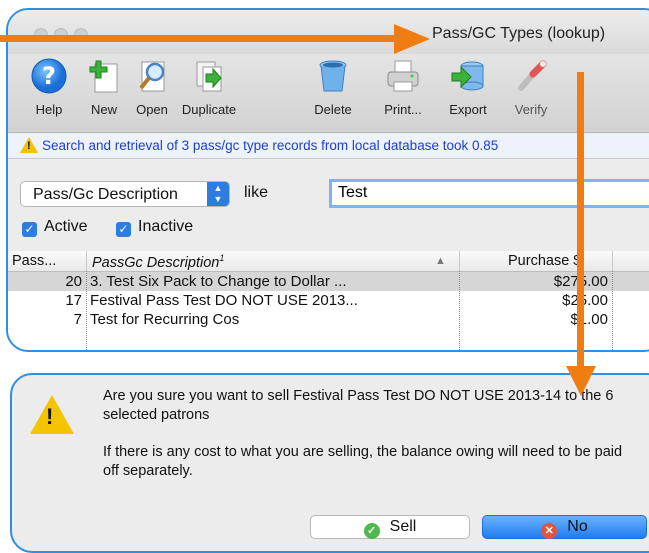 This screenshot has width=649, height=553. What do you see at coordinates (390, 527) in the screenshot?
I see `sell-button: ✓ Sell` at bounding box center [390, 527].